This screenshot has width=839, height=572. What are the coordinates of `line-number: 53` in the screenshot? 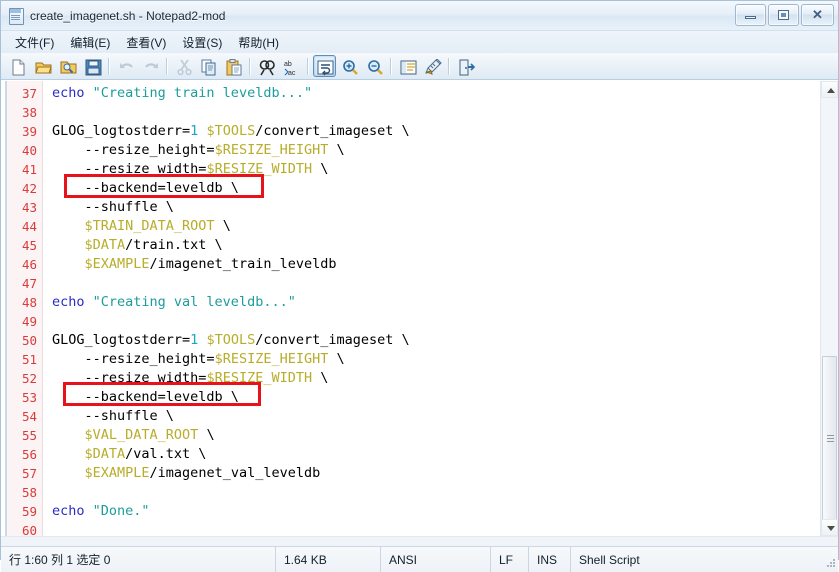 It's located at (29, 397).